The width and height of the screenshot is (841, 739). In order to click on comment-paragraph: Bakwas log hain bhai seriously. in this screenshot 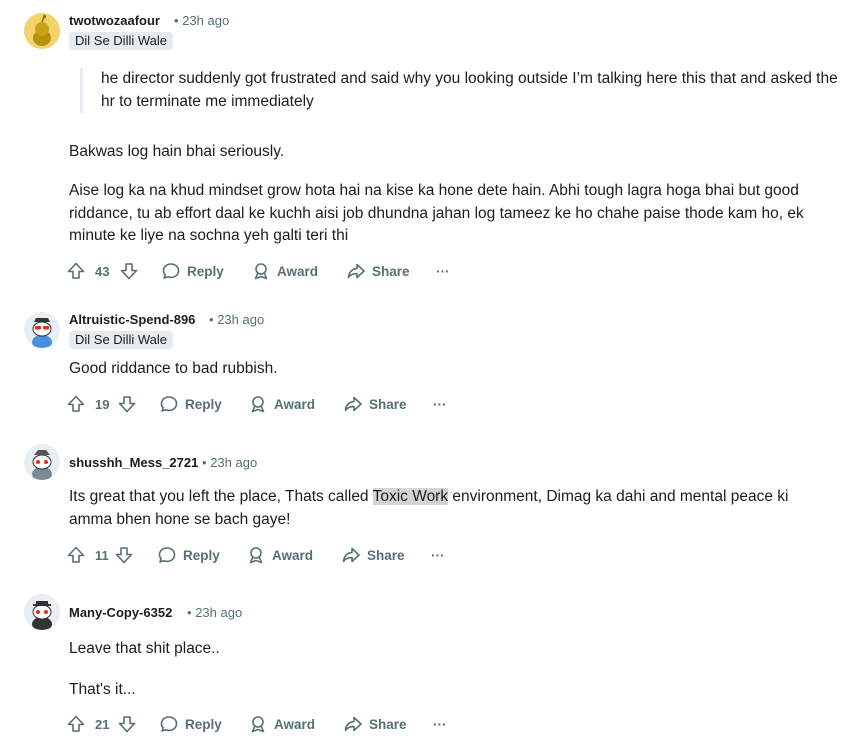, I will do `click(177, 151)`.